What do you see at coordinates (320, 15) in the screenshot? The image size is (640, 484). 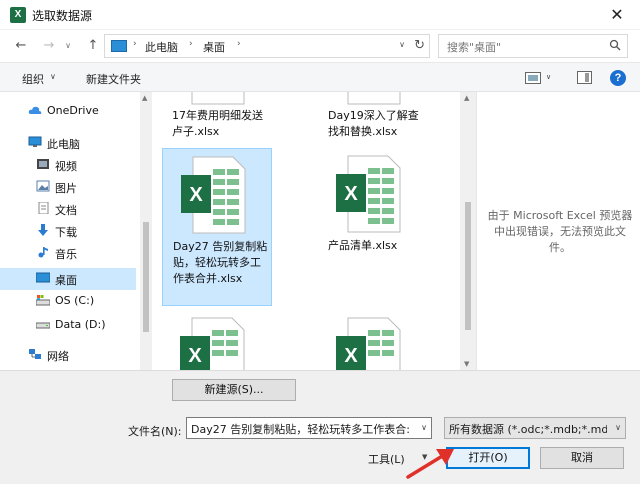 I see `title-bar: X 选取数据源 ✕` at bounding box center [320, 15].